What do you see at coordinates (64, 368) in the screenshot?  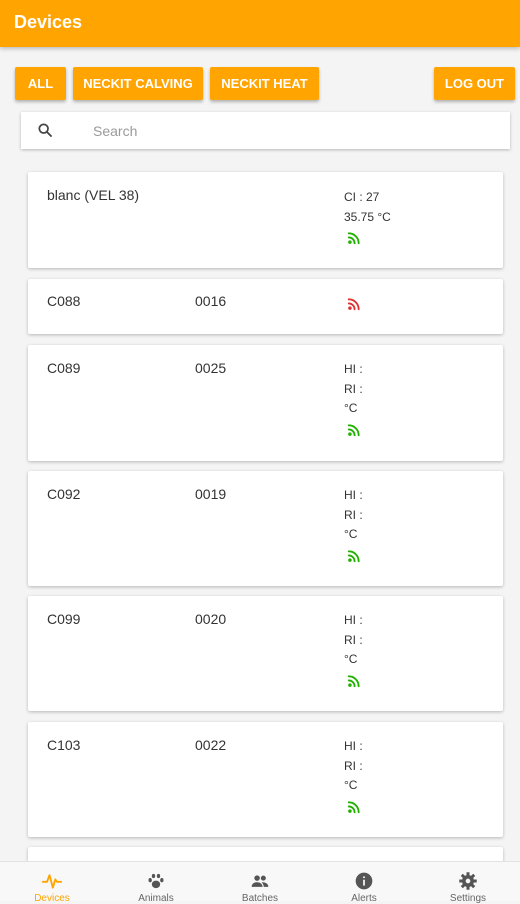 I see `device-name: C089` at bounding box center [64, 368].